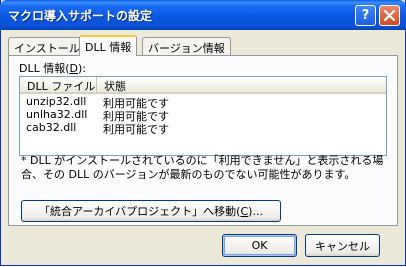 The width and height of the screenshot is (406, 267). I want to click on help-icon: ?, so click(365, 15).